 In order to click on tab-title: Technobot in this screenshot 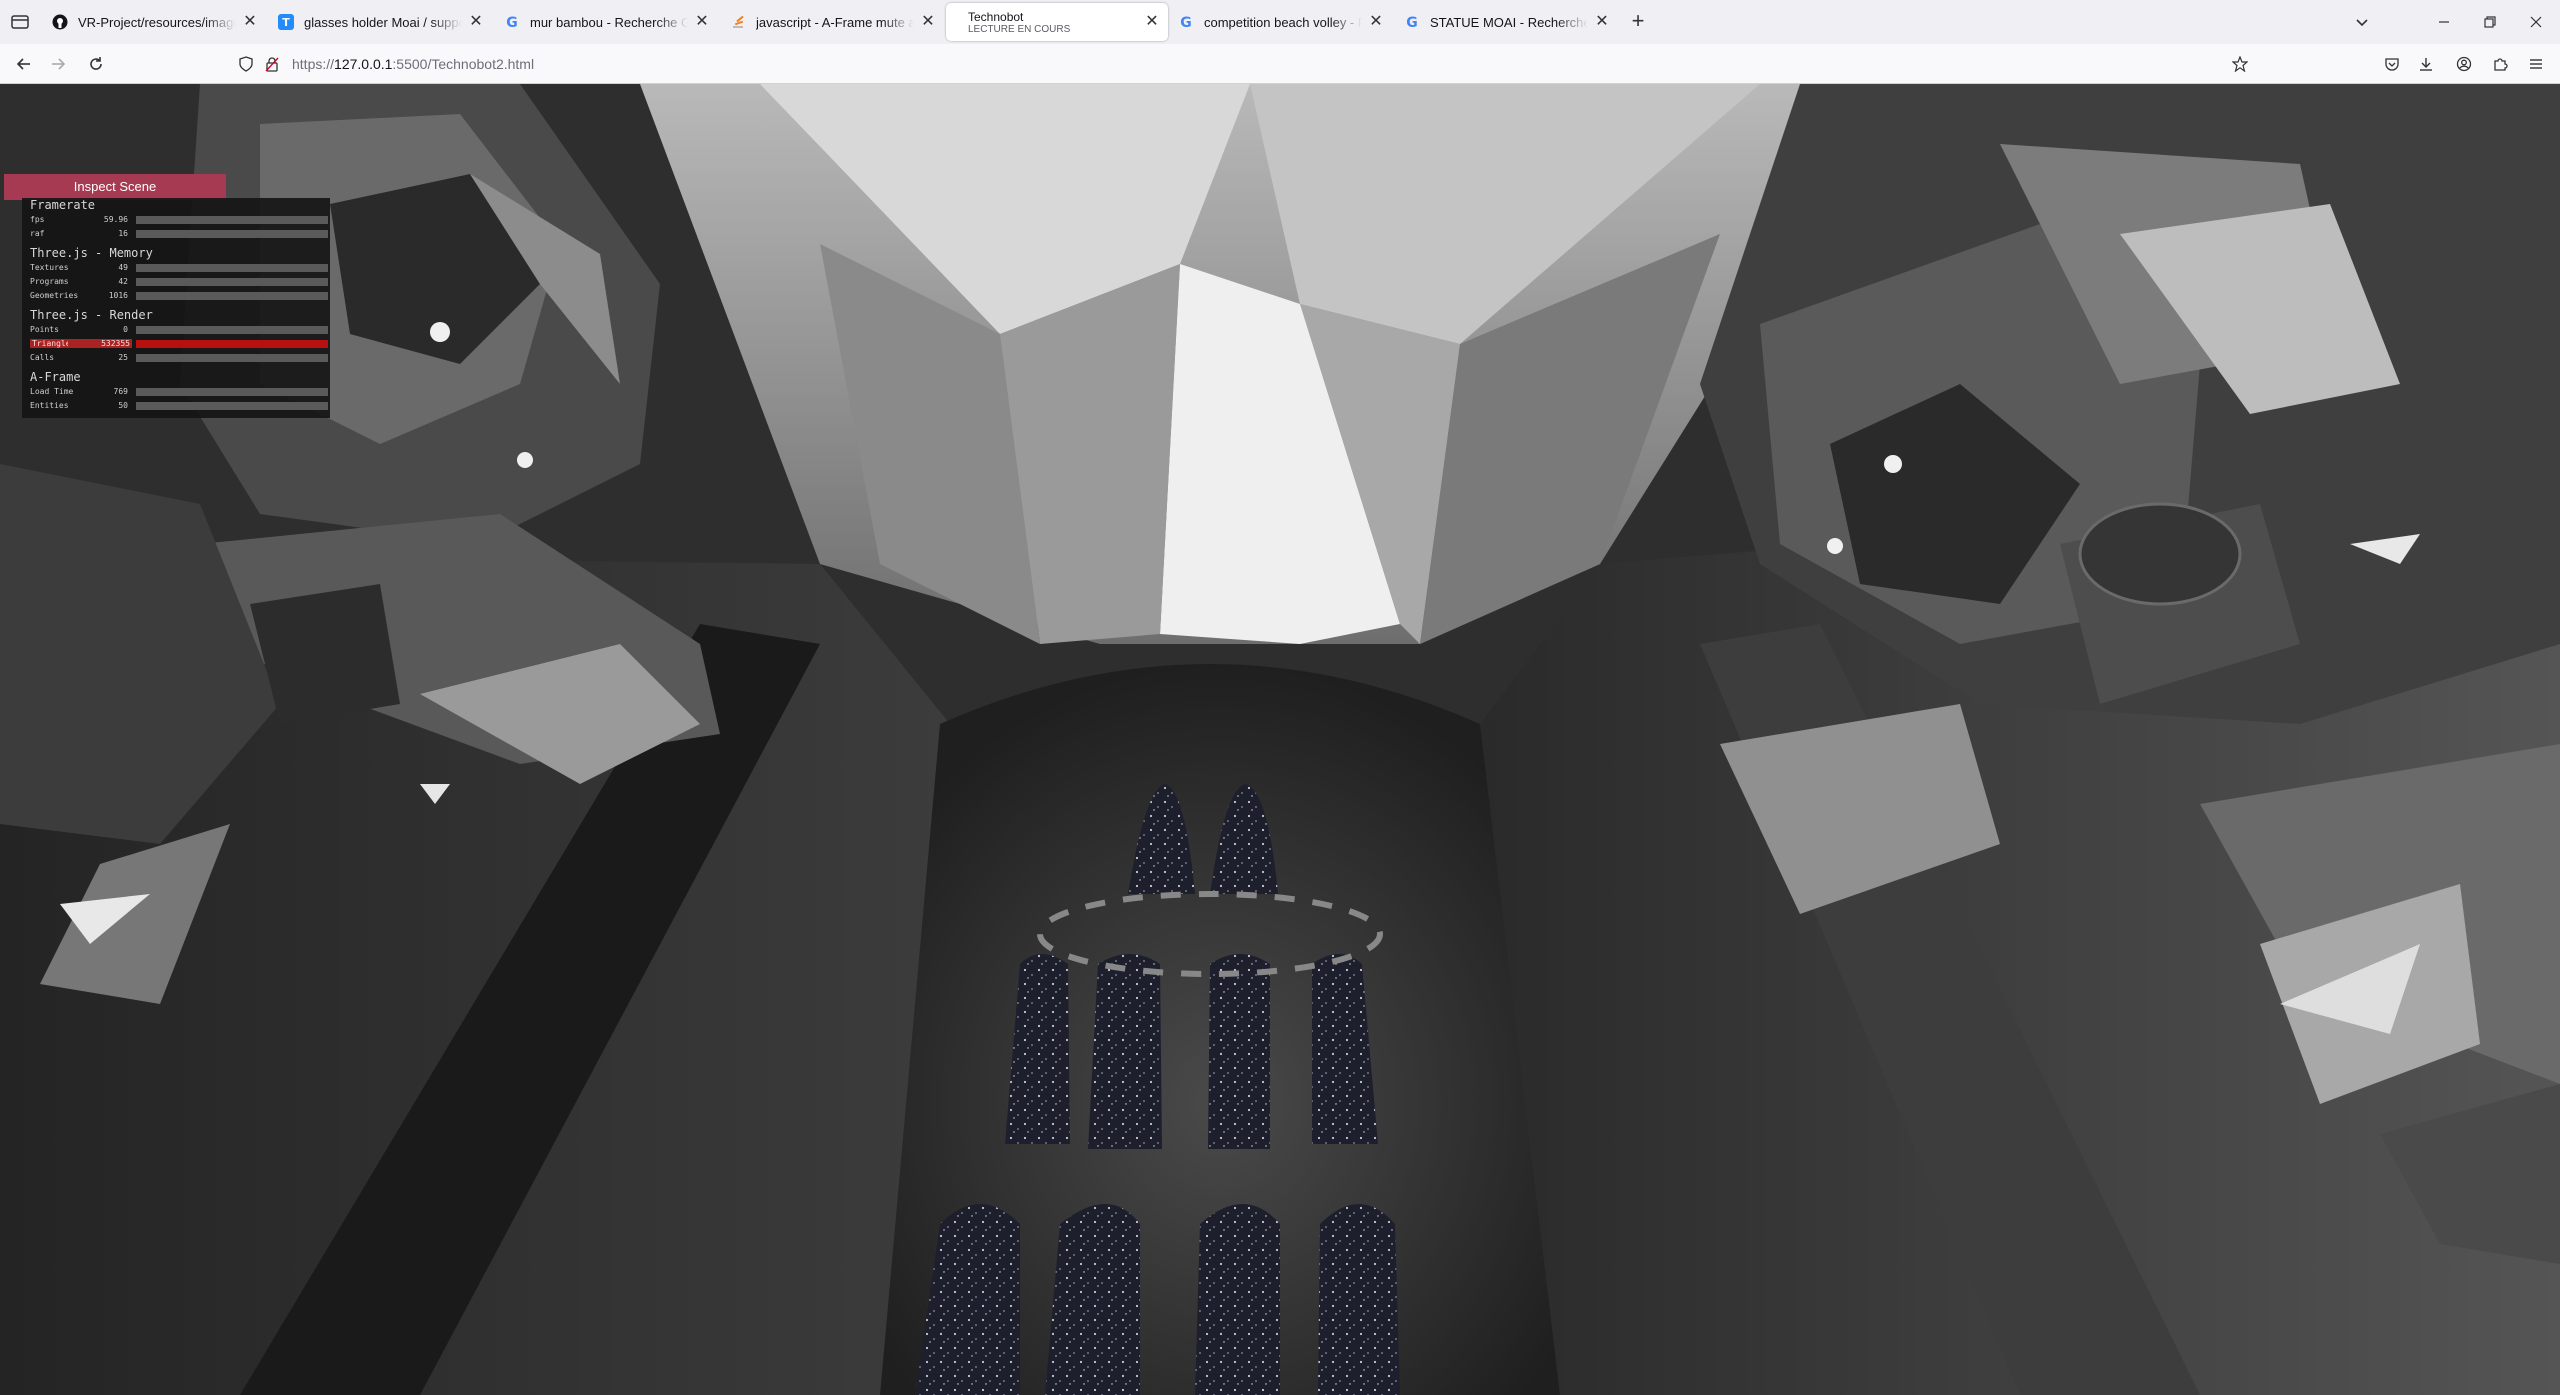, I will do `click(996, 16)`.